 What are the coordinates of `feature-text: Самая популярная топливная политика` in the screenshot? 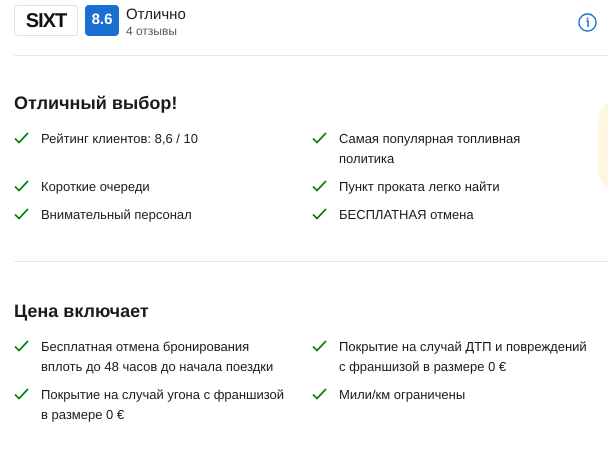 It's located at (430, 149).